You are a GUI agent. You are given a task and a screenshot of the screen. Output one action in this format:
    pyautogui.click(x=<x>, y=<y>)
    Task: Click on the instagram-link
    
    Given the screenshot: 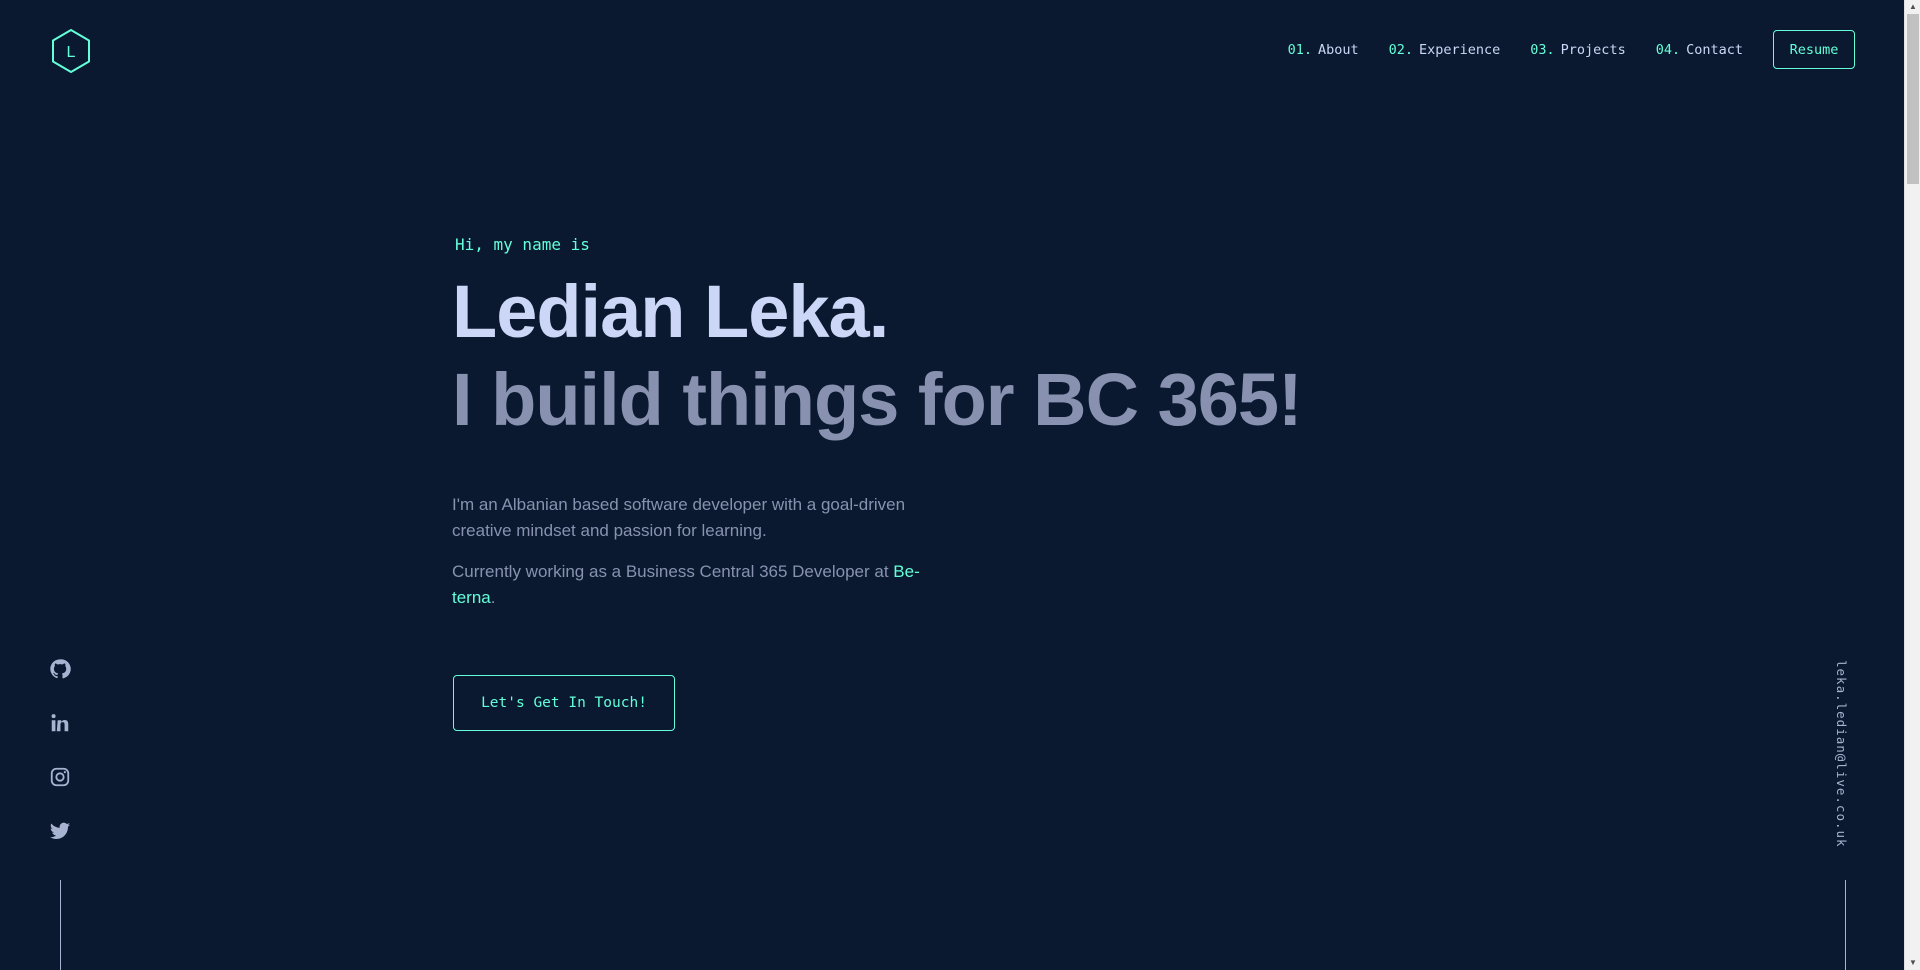 What is the action you would take?
    pyautogui.click(x=60, y=779)
    